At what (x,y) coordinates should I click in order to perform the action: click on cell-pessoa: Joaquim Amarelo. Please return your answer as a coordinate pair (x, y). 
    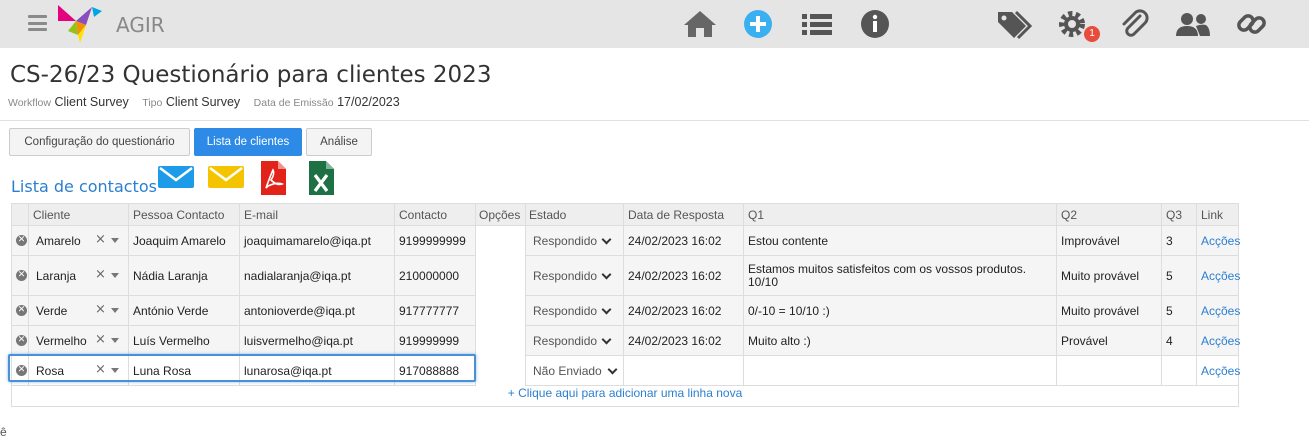
    Looking at the image, I should click on (184, 241).